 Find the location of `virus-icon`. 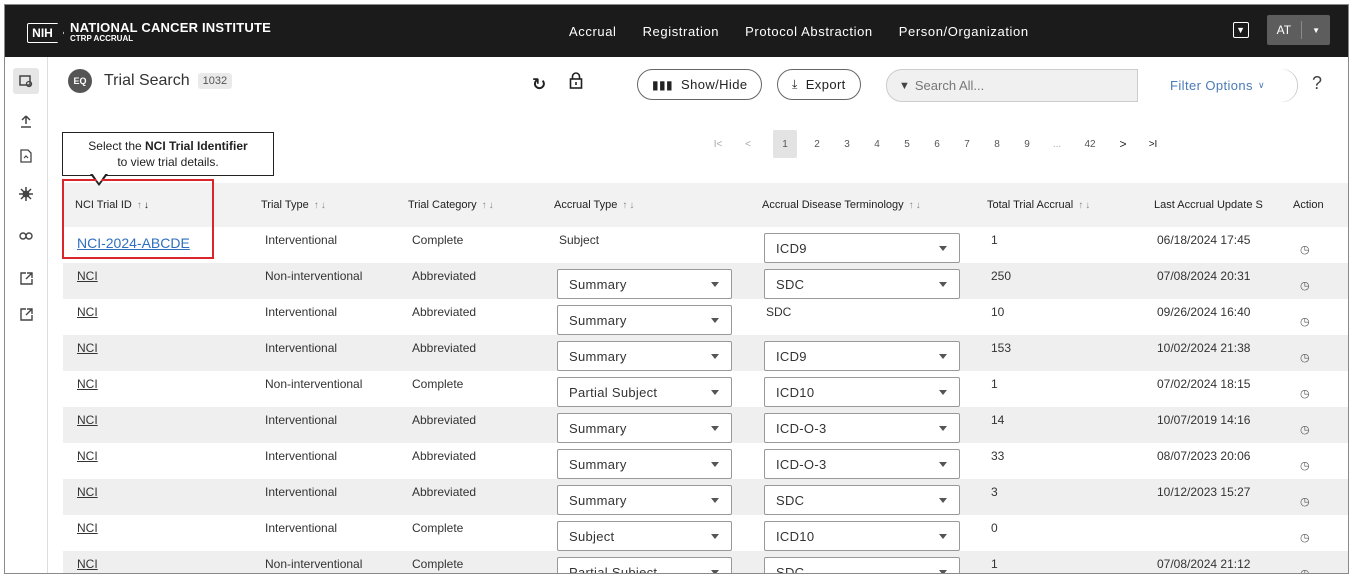

virus-icon is located at coordinates (26, 194).